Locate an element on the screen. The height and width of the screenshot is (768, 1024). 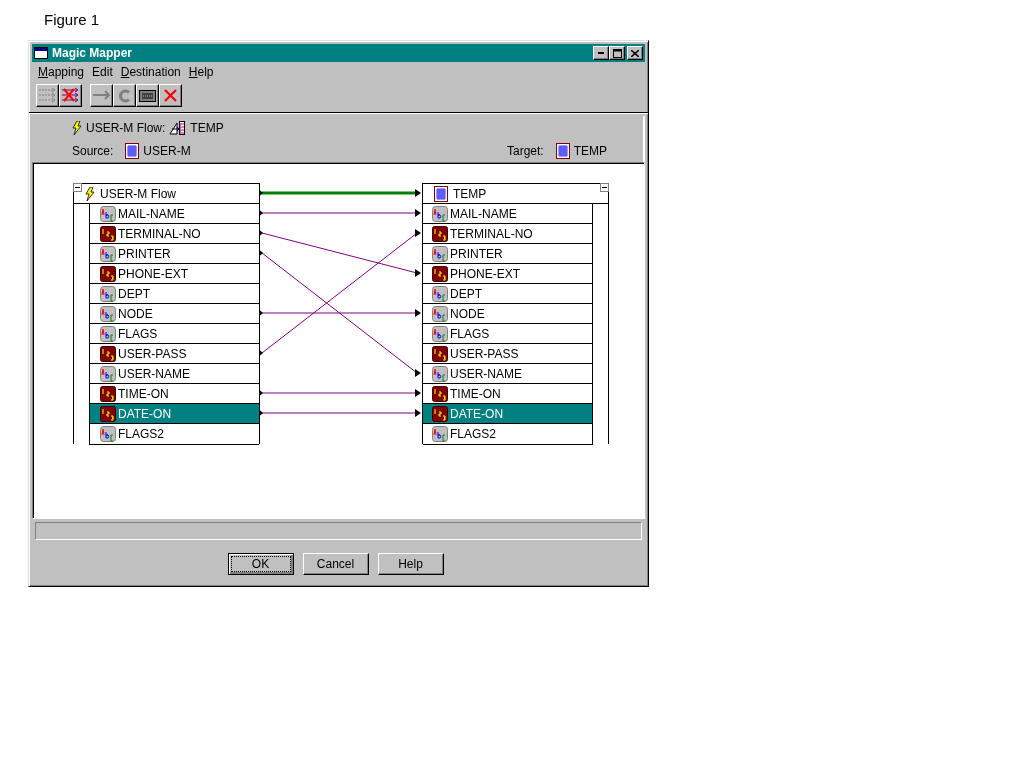
target-name: TEMP is located at coordinates (590, 150).